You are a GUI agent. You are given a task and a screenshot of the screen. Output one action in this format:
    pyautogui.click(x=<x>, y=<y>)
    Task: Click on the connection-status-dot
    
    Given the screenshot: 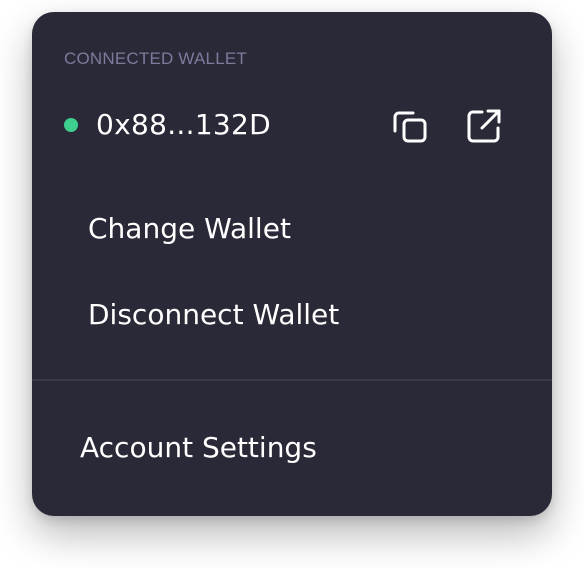 What is the action you would take?
    pyautogui.click(x=71, y=125)
    